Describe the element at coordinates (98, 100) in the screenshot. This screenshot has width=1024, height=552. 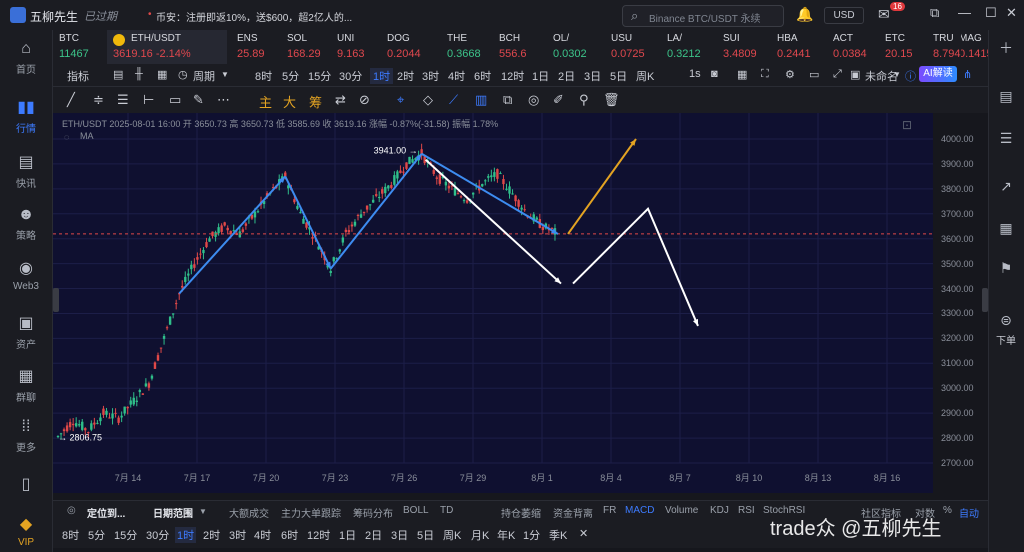
I see `parallel-lines-icon: ≑` at that location.